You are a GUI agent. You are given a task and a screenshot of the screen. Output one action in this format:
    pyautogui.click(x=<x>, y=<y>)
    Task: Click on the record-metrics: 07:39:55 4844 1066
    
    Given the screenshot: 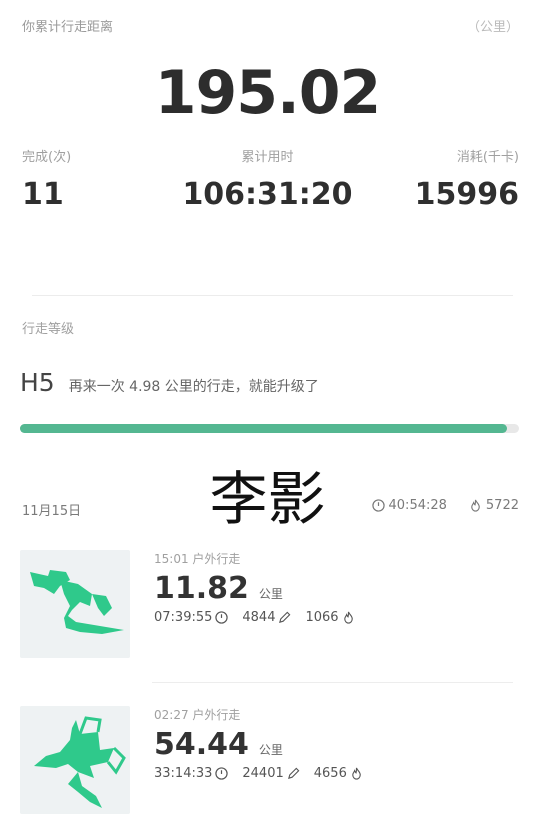 What is the action you would take?
    pyautogui.click(x=336, y=617)
    